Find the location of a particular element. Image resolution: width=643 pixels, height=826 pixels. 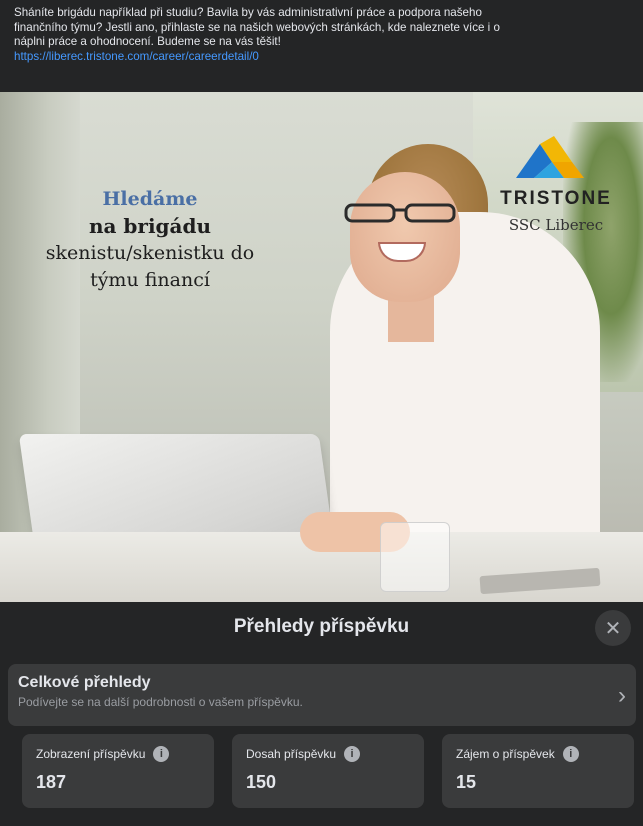

tristone-logo: TRISTONE SSC Liberec is located at coordinates (556, 191).